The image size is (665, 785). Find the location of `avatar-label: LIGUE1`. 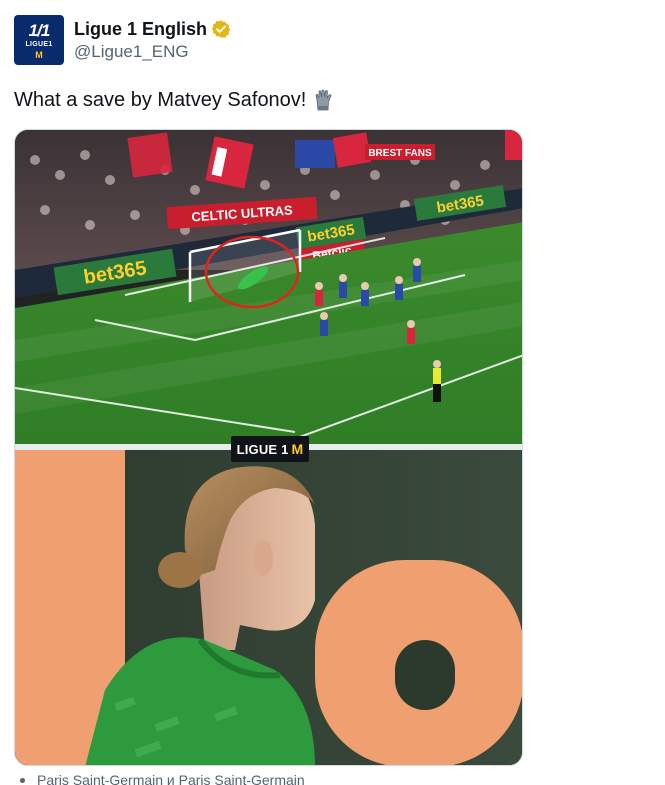

avatar-label: LIGUE1 is located at coordinates (39, 44).